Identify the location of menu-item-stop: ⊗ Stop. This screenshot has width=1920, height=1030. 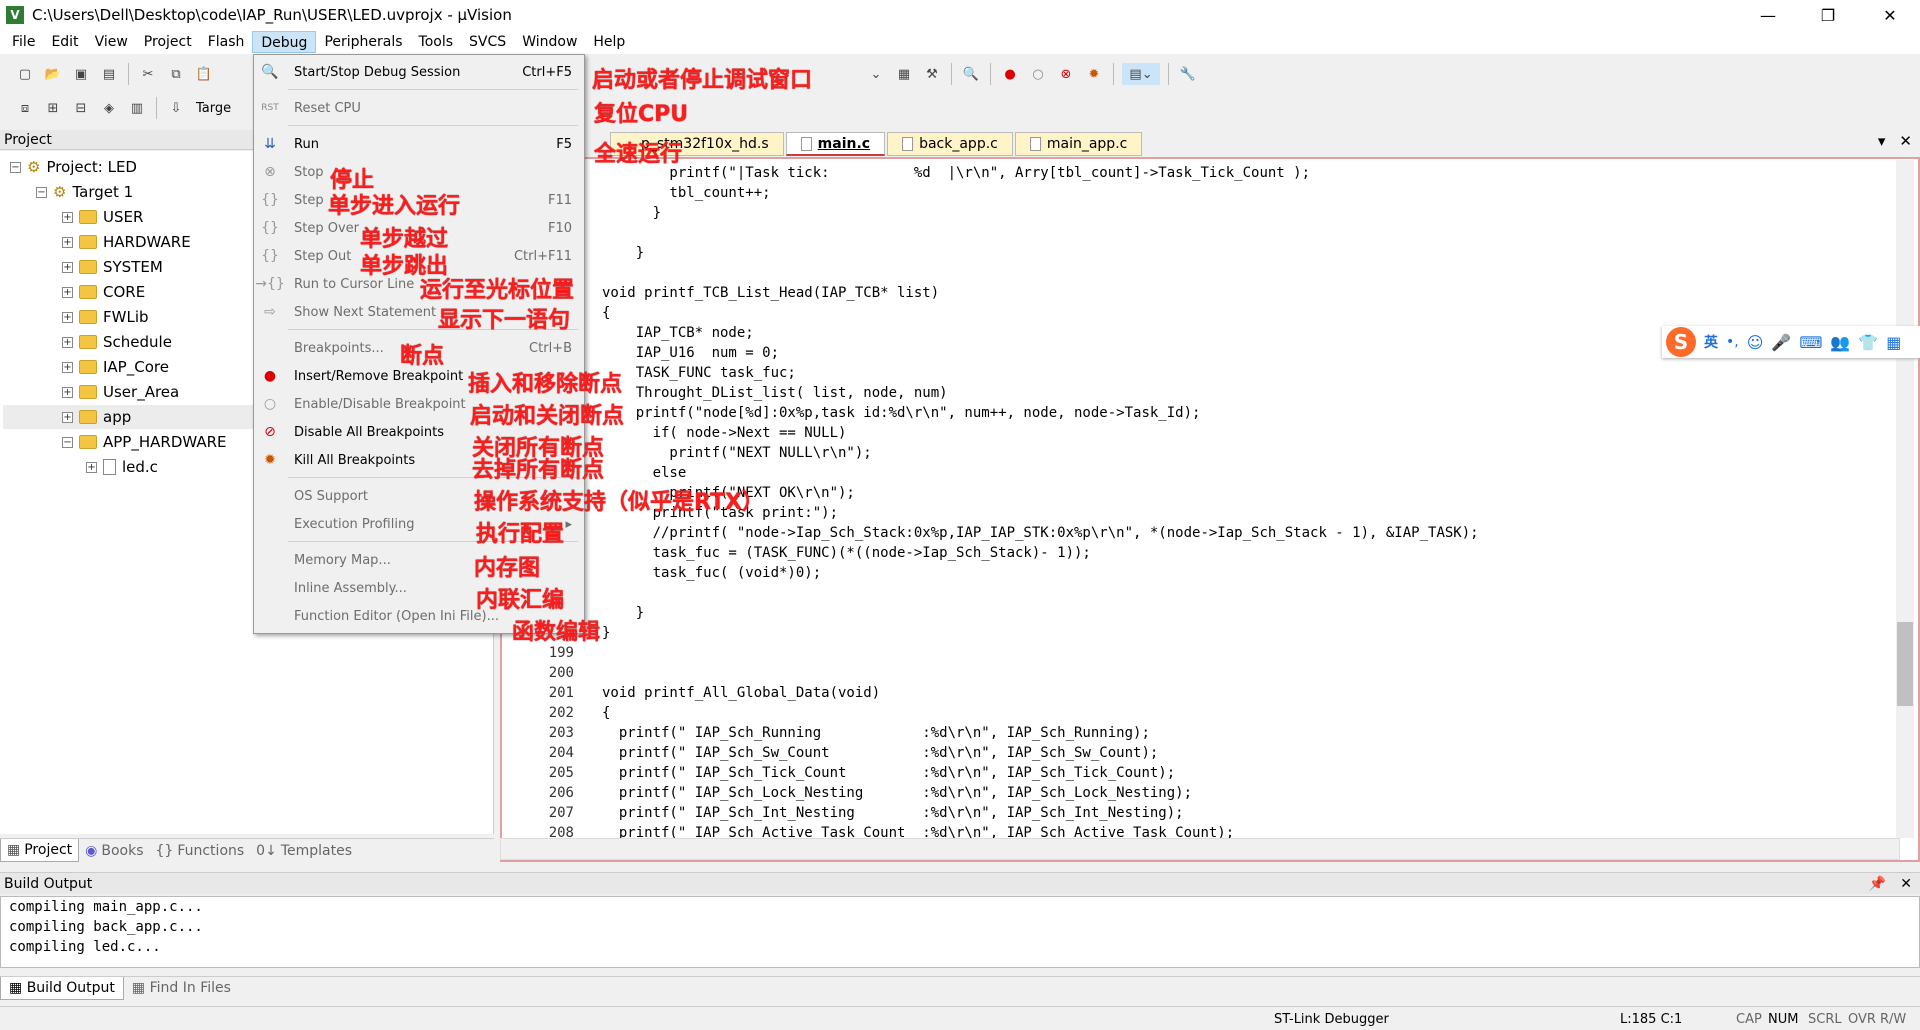
(420, 172).